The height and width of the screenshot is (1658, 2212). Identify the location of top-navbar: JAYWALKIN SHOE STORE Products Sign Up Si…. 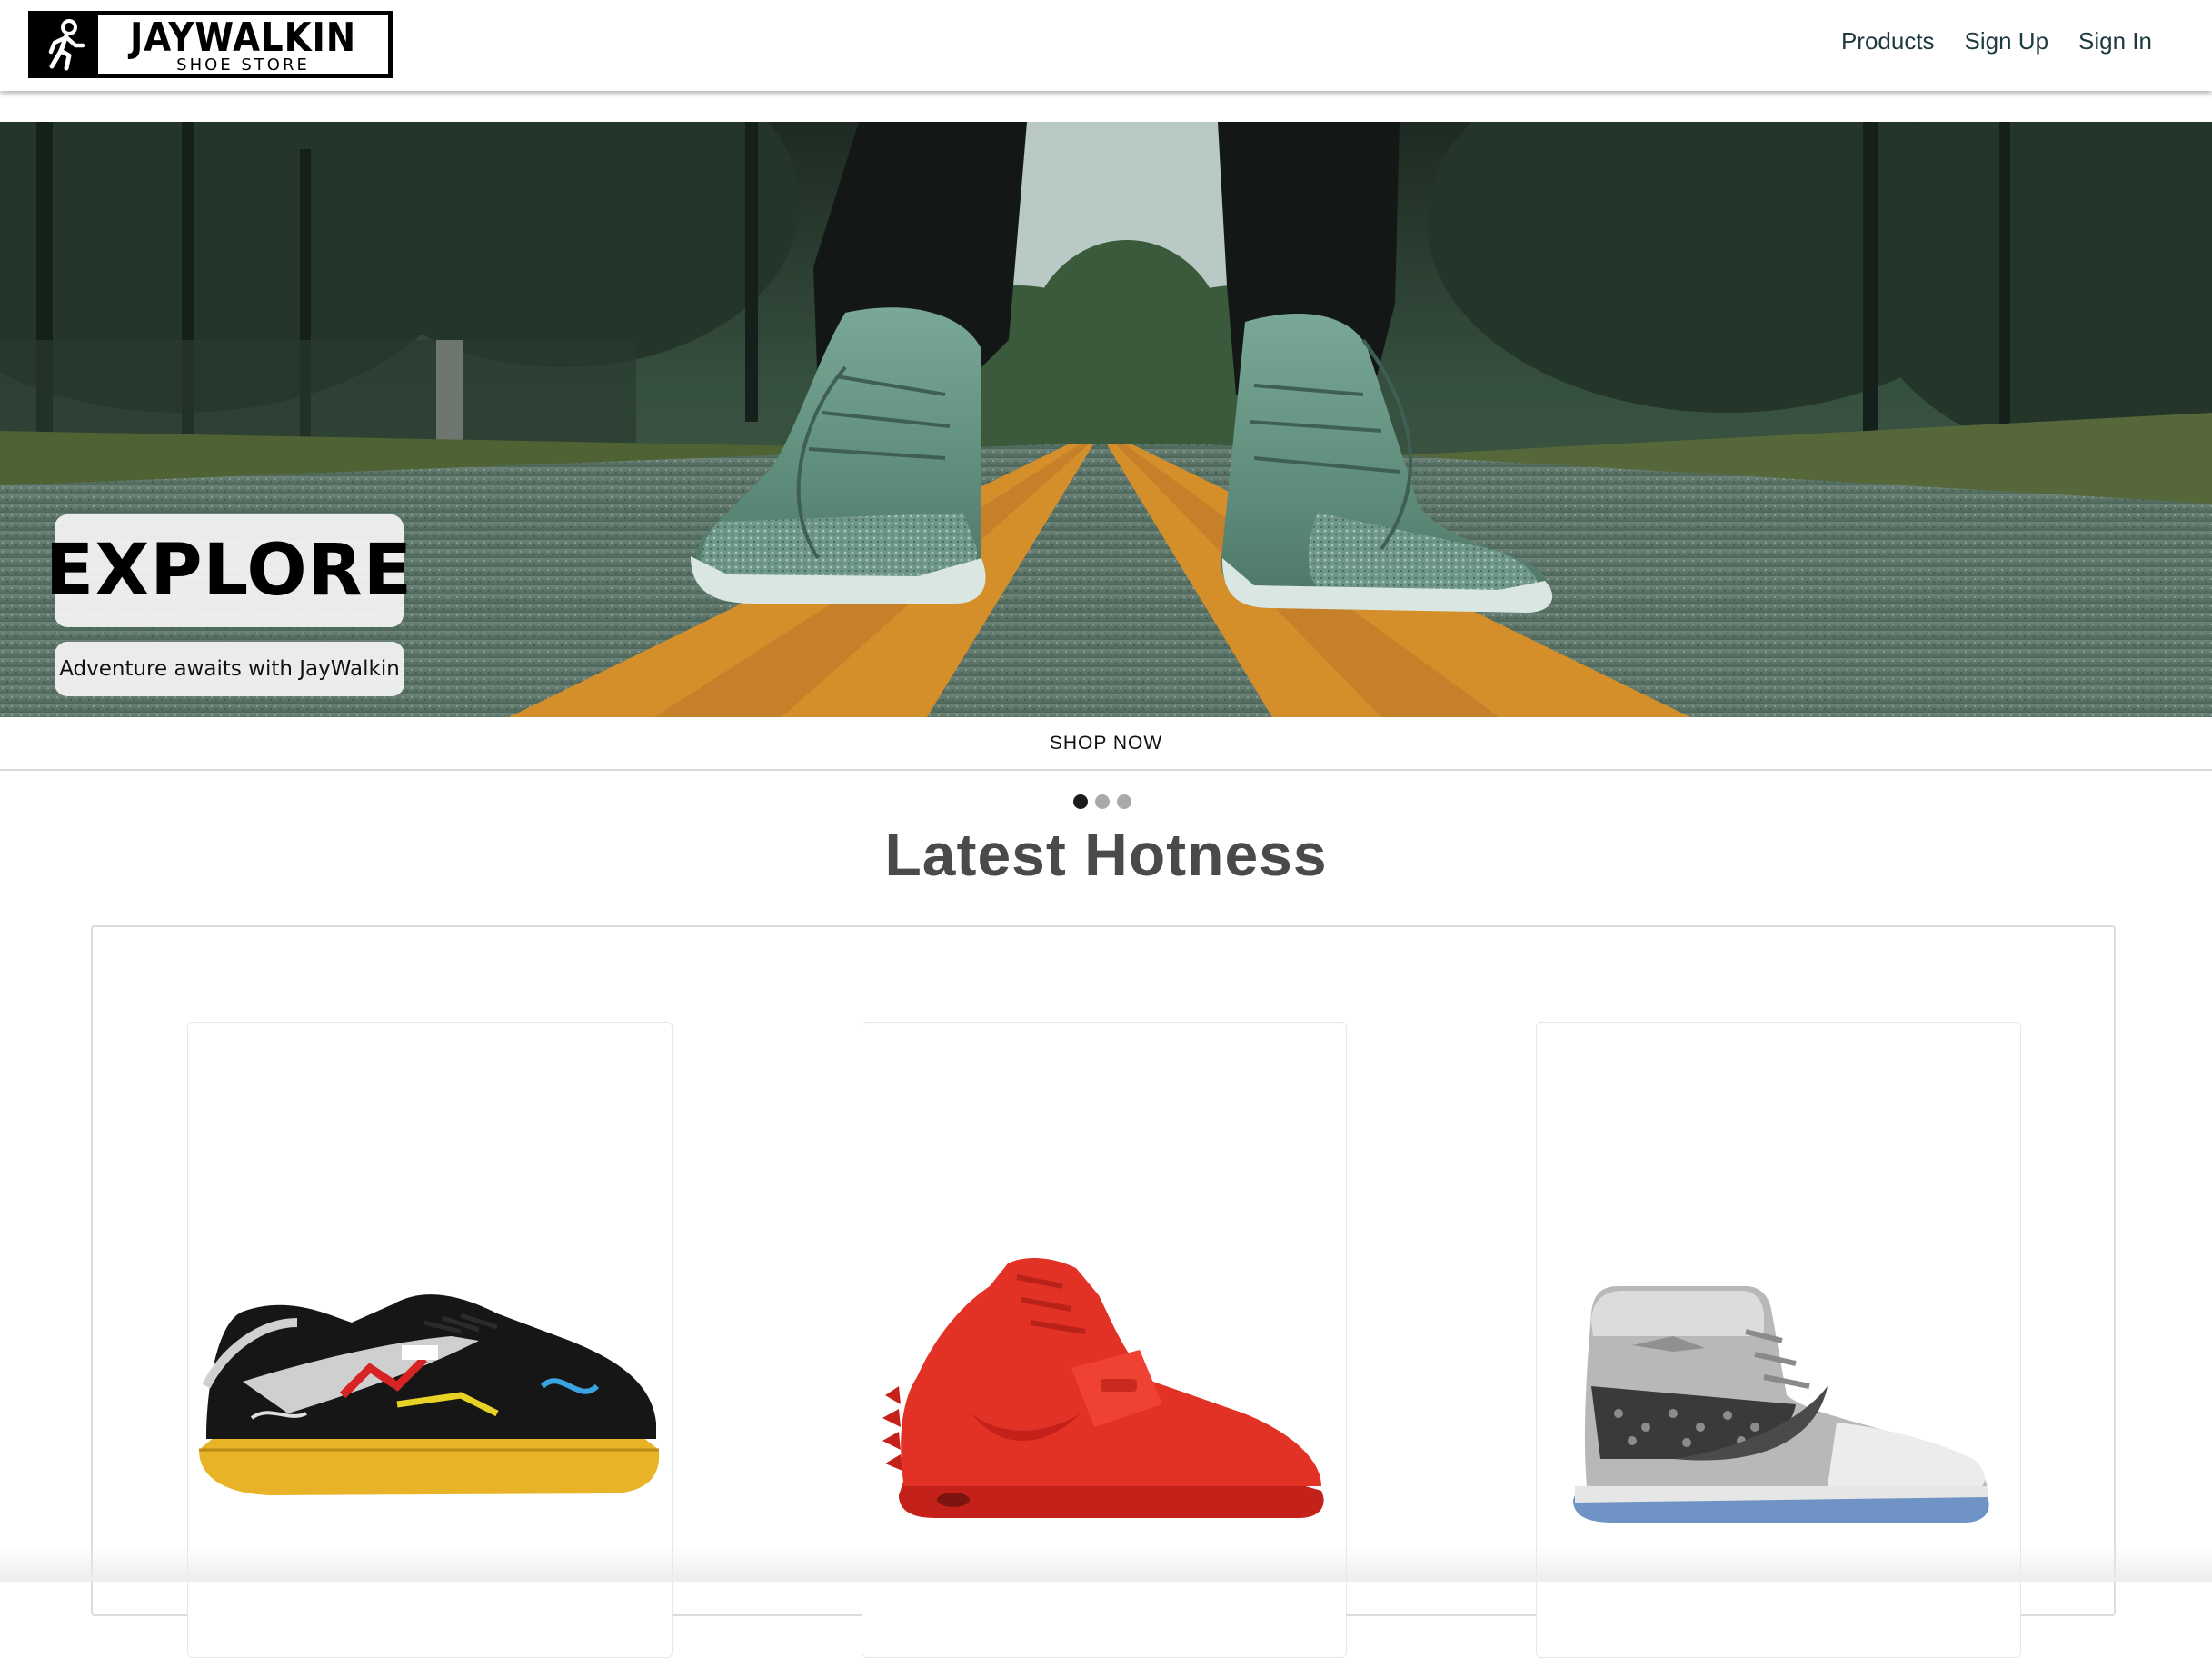
(1106, 45).